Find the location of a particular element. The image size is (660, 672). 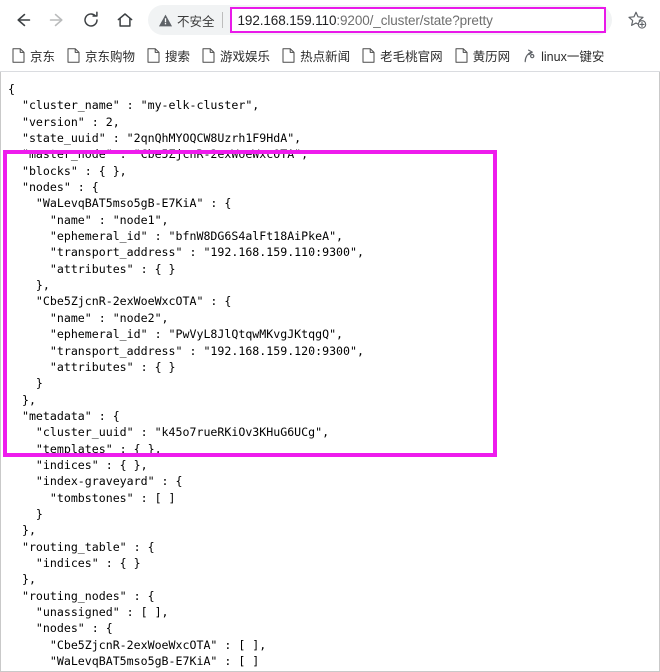

warning-triangle-icon is located at coordinates (165, 20).